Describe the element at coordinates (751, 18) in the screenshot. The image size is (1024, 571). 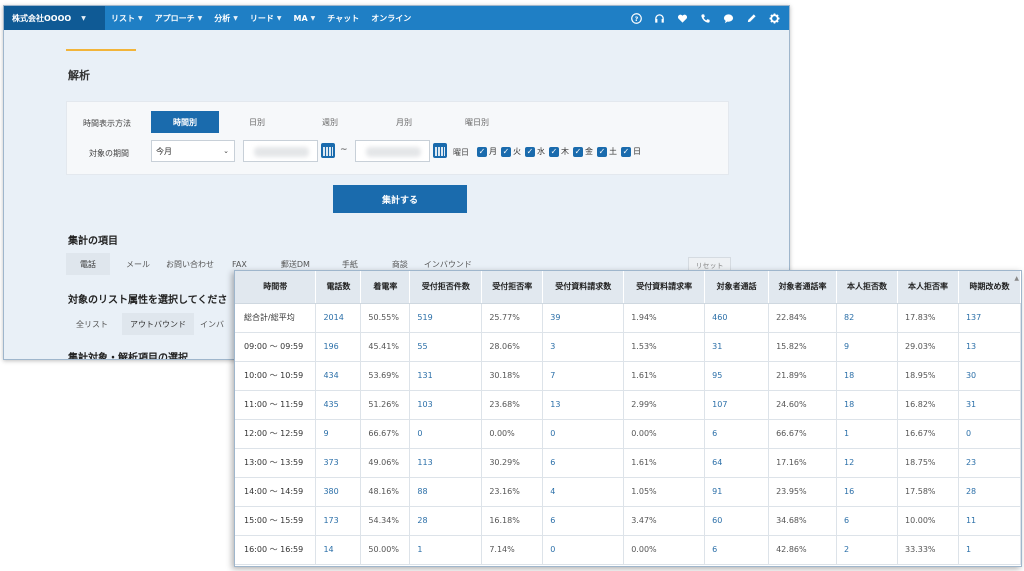
I see `pencil-icon` at that location.